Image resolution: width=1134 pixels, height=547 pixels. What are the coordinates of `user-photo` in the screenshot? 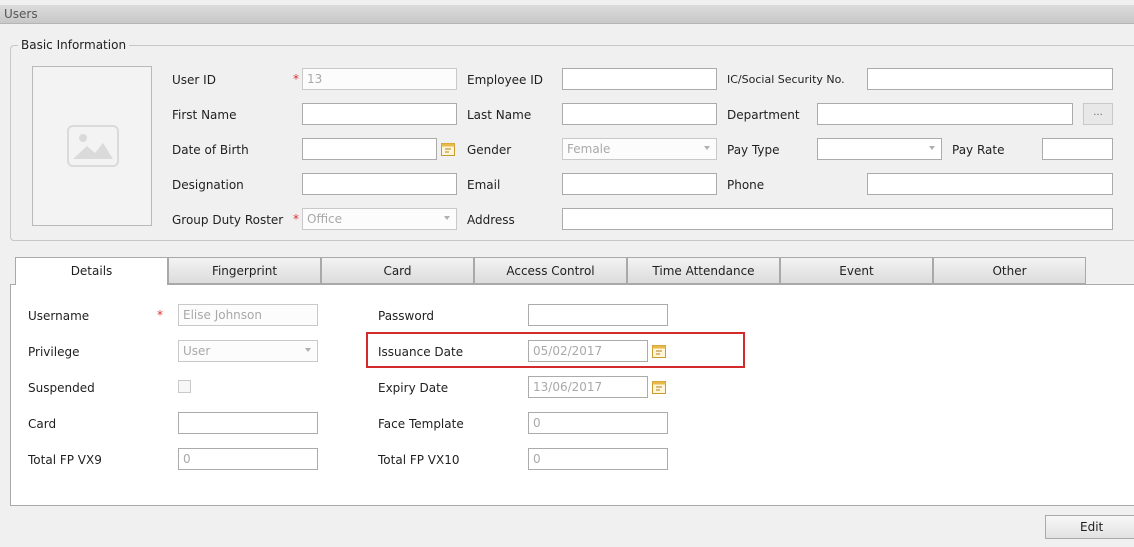 It's located at (92, 146).